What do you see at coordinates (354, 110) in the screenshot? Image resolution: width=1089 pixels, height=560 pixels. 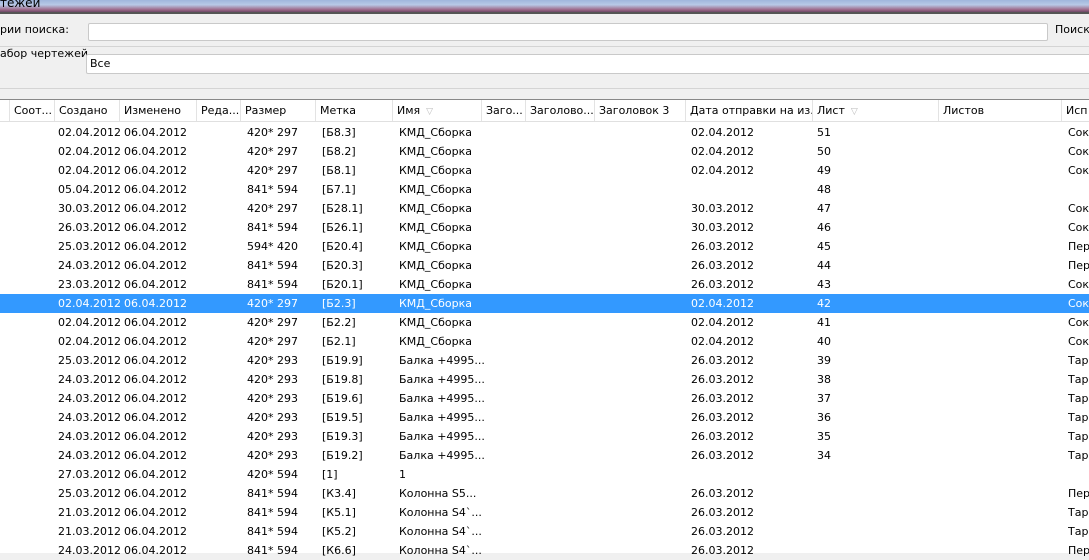 I see `column-header: Метка` at bounding box center [354, 110].